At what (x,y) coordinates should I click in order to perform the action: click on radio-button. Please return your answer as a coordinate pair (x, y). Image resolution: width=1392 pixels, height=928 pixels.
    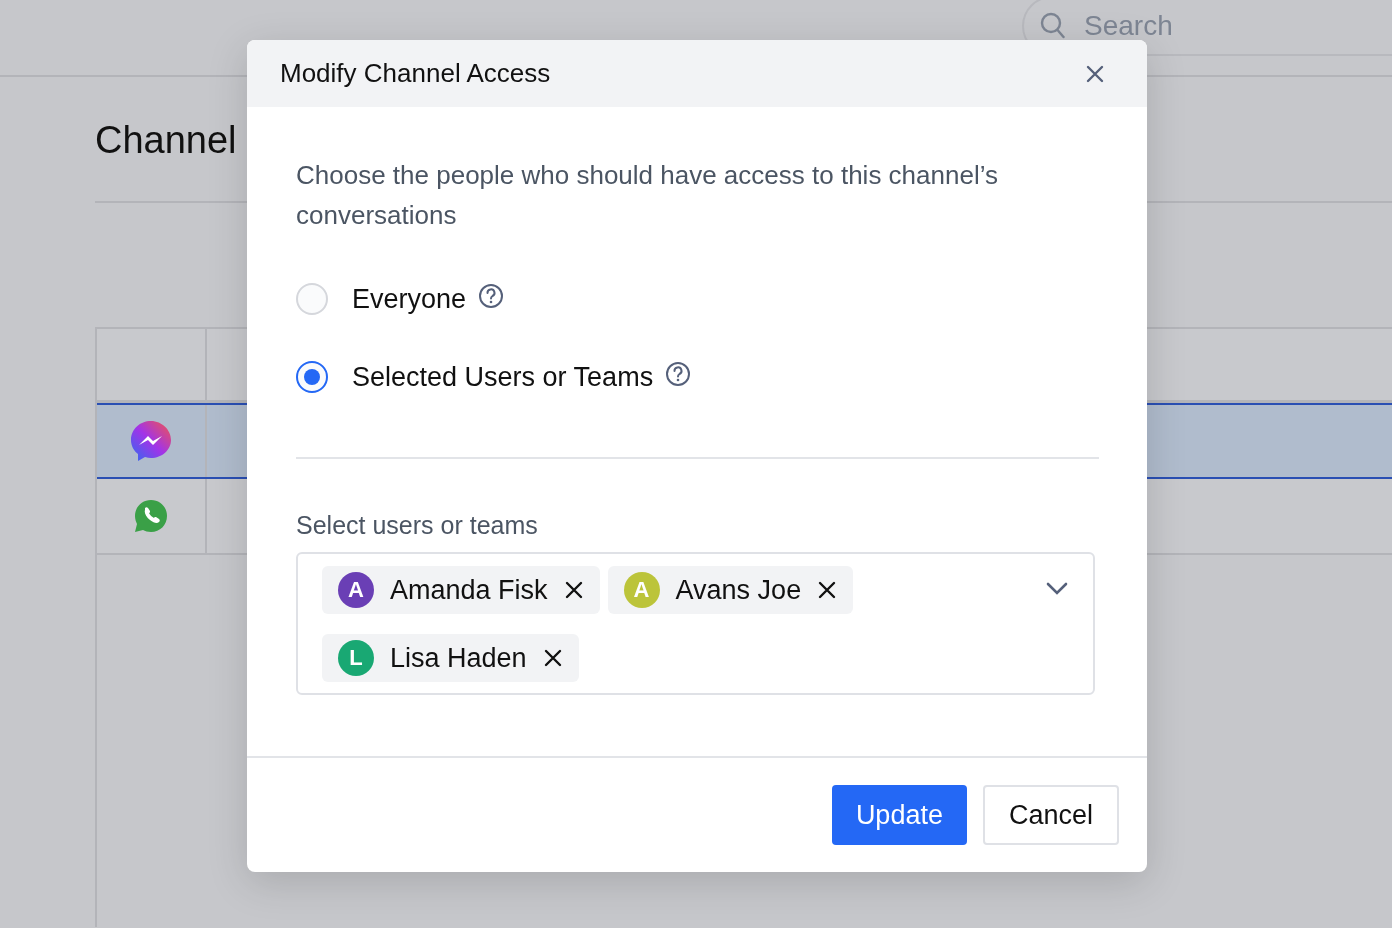
    Looking at the image, I should click on (312, 377).